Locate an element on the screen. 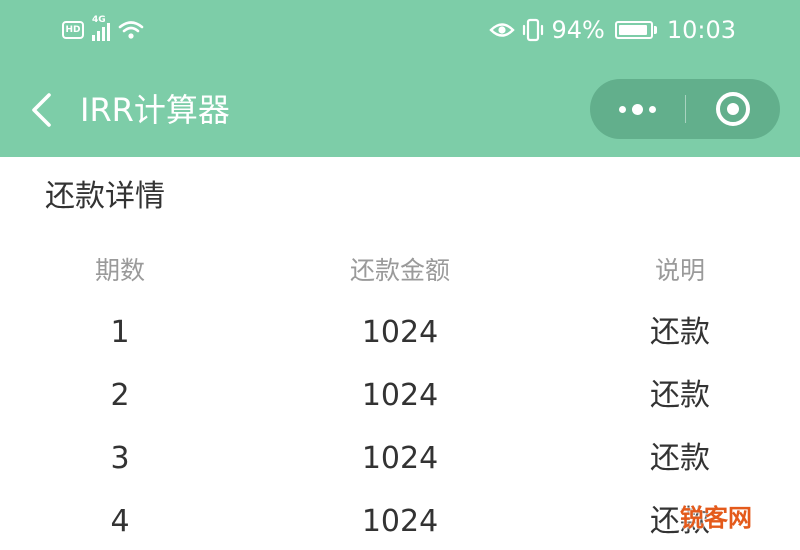 The image size is (800, 550). chevron-left-icon is located at coordinates (41, 110).